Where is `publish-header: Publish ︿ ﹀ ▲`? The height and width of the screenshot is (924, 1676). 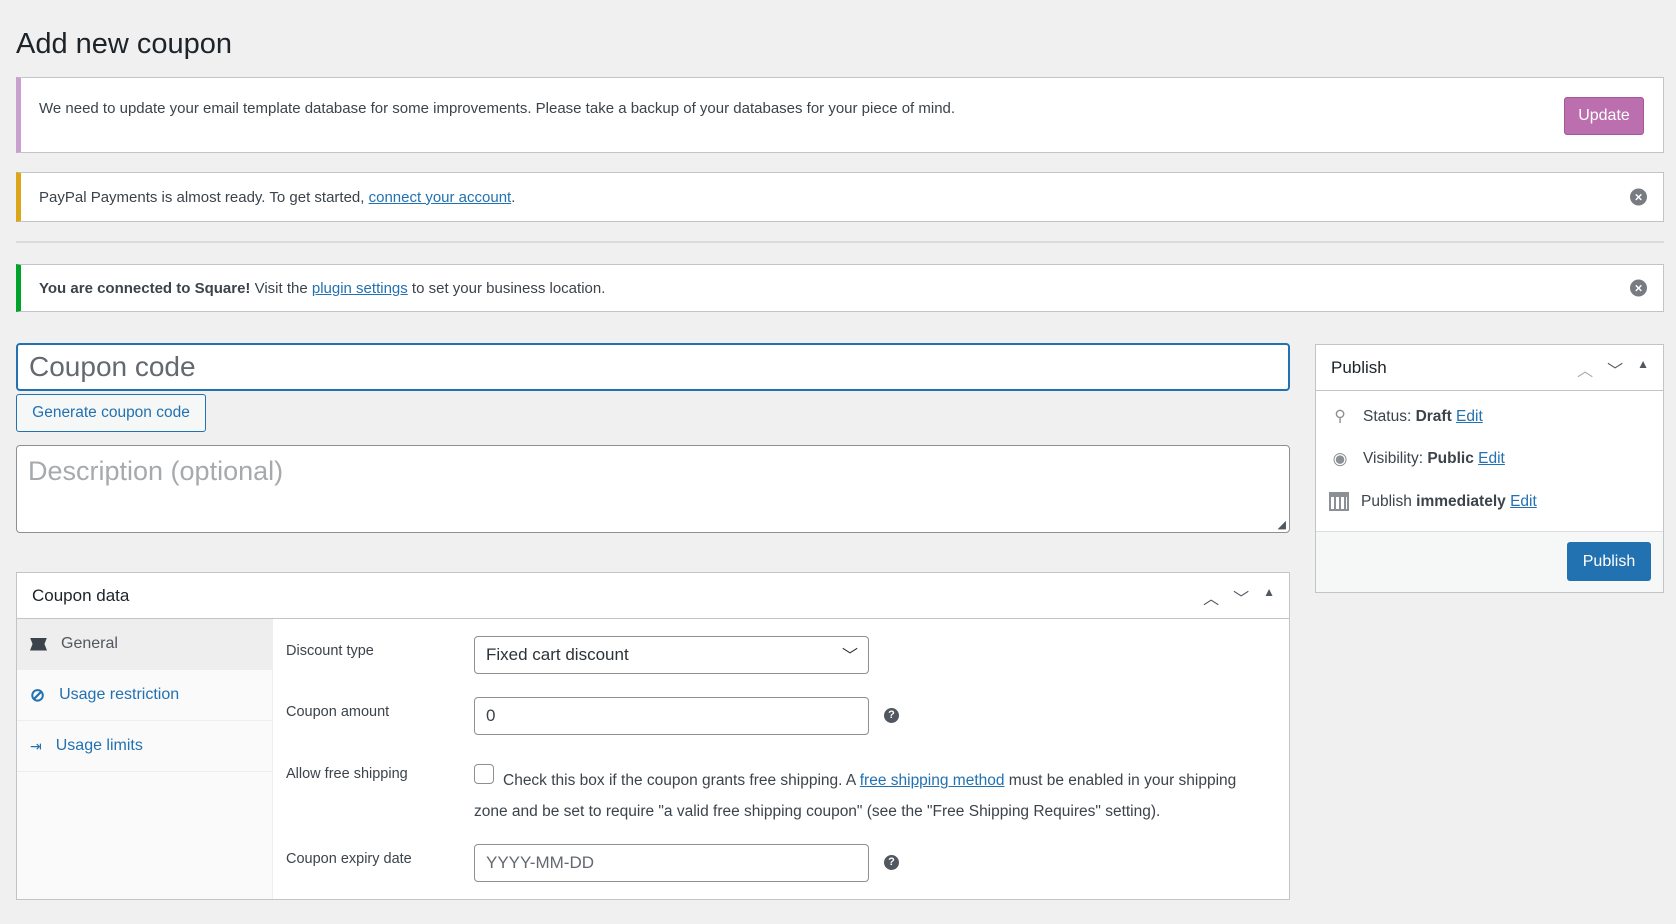
publish-header: Publish ︿ ﹀ ▲ is located at coordinates (1489, 368).